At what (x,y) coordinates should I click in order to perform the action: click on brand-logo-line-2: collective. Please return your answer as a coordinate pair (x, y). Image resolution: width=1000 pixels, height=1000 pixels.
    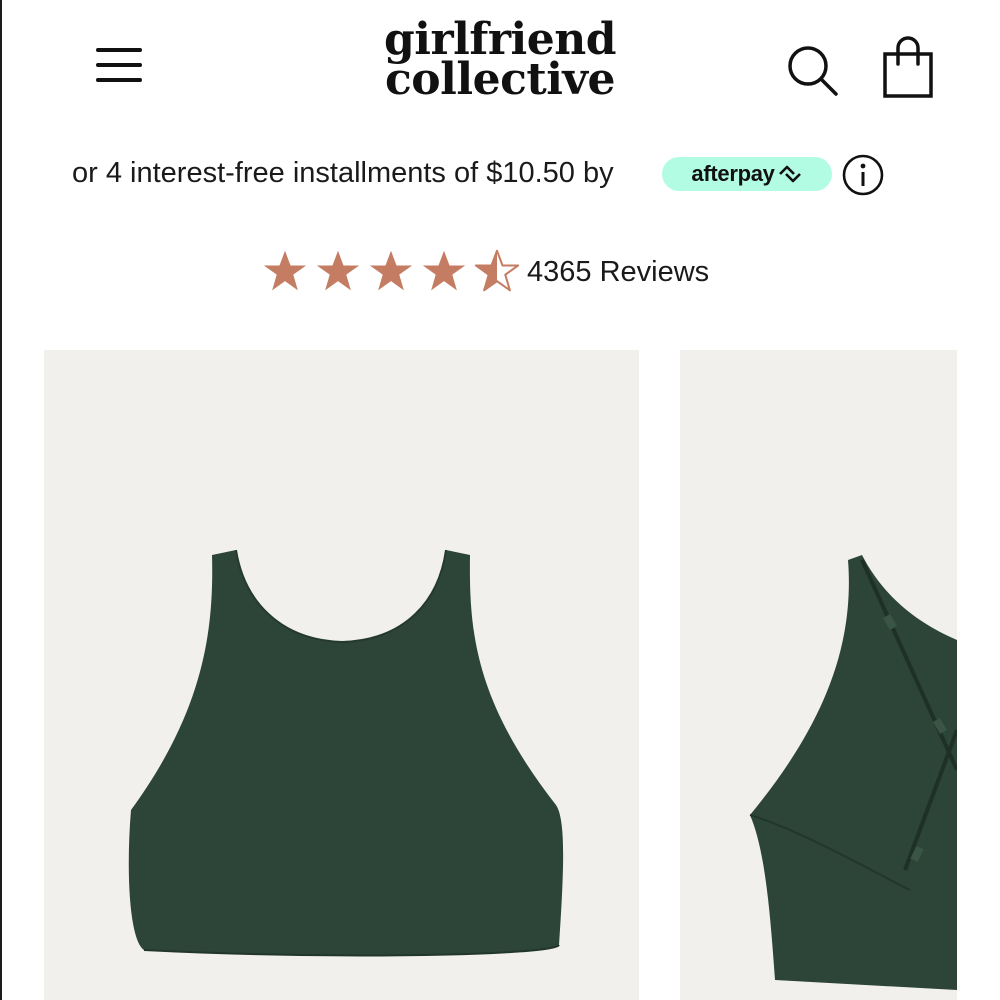
    Looking at the image, I should click on (500, 79).